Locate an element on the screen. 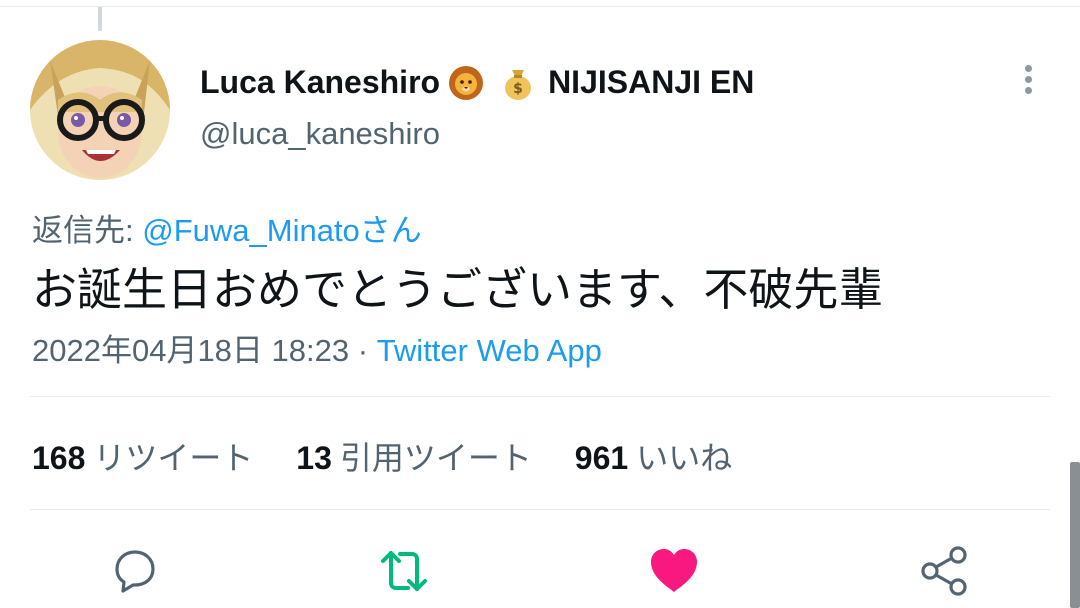  tweet-source-link: Twitter Web App is located at coordinates (489, 350).